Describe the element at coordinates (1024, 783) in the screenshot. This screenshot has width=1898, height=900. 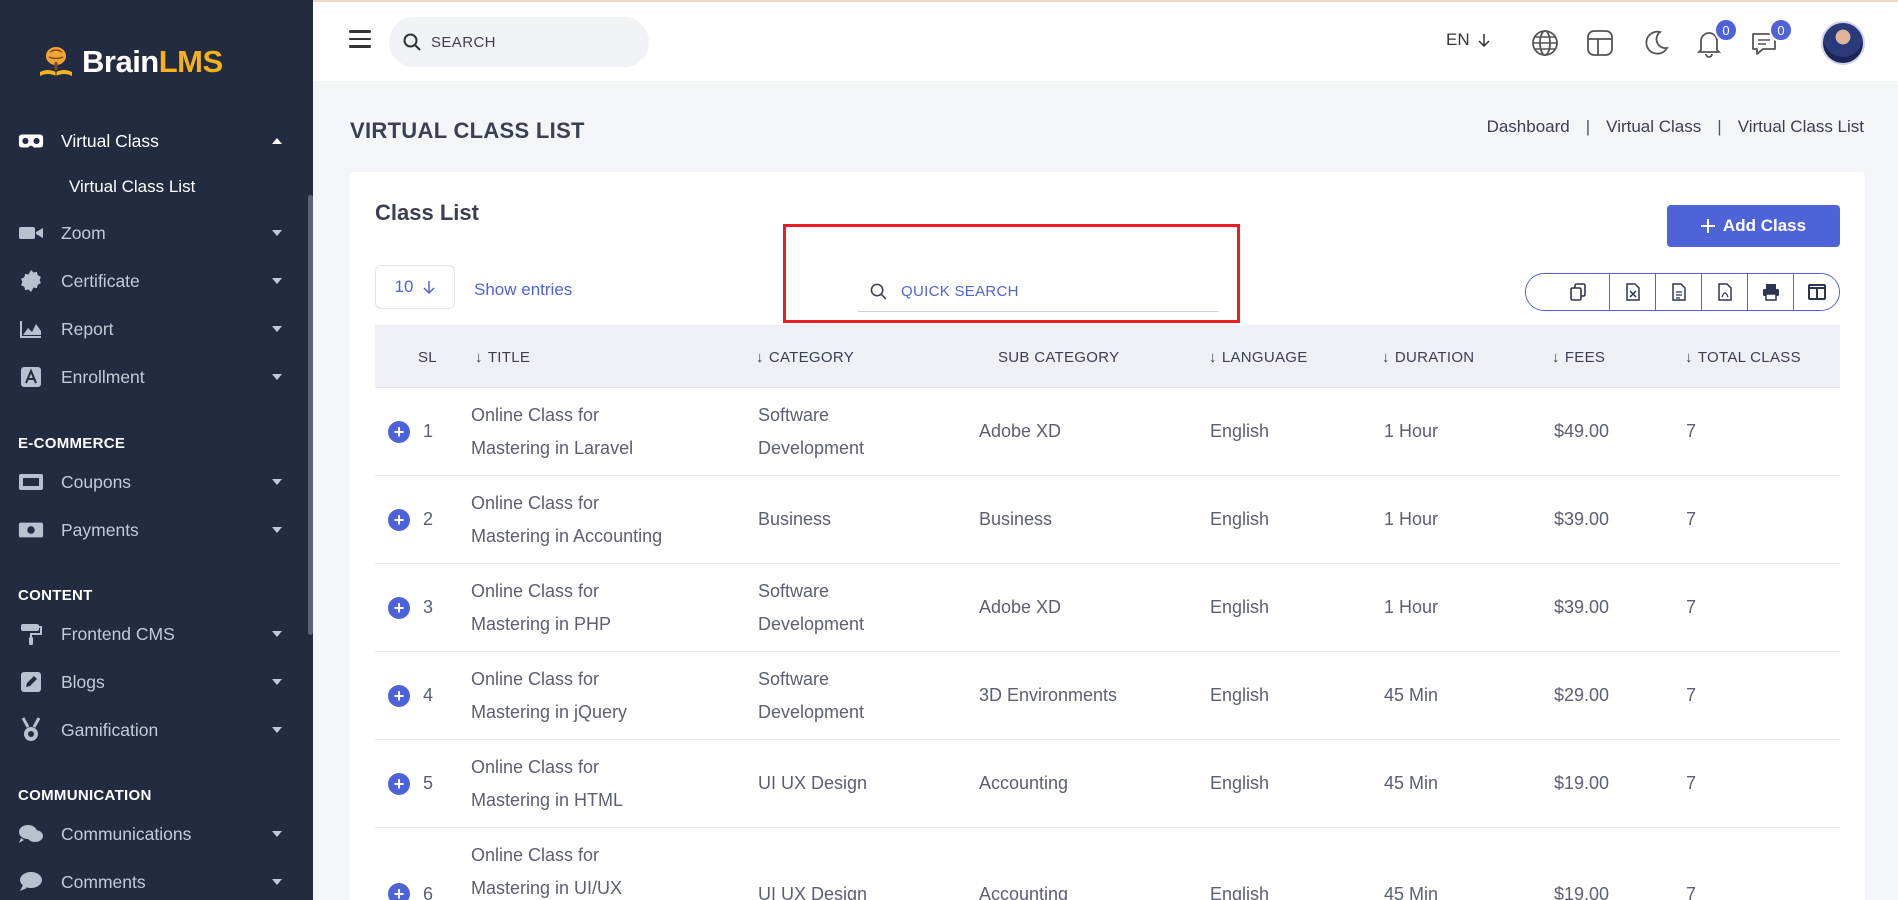
I see `cell-sub-category: Accounting` at that location.